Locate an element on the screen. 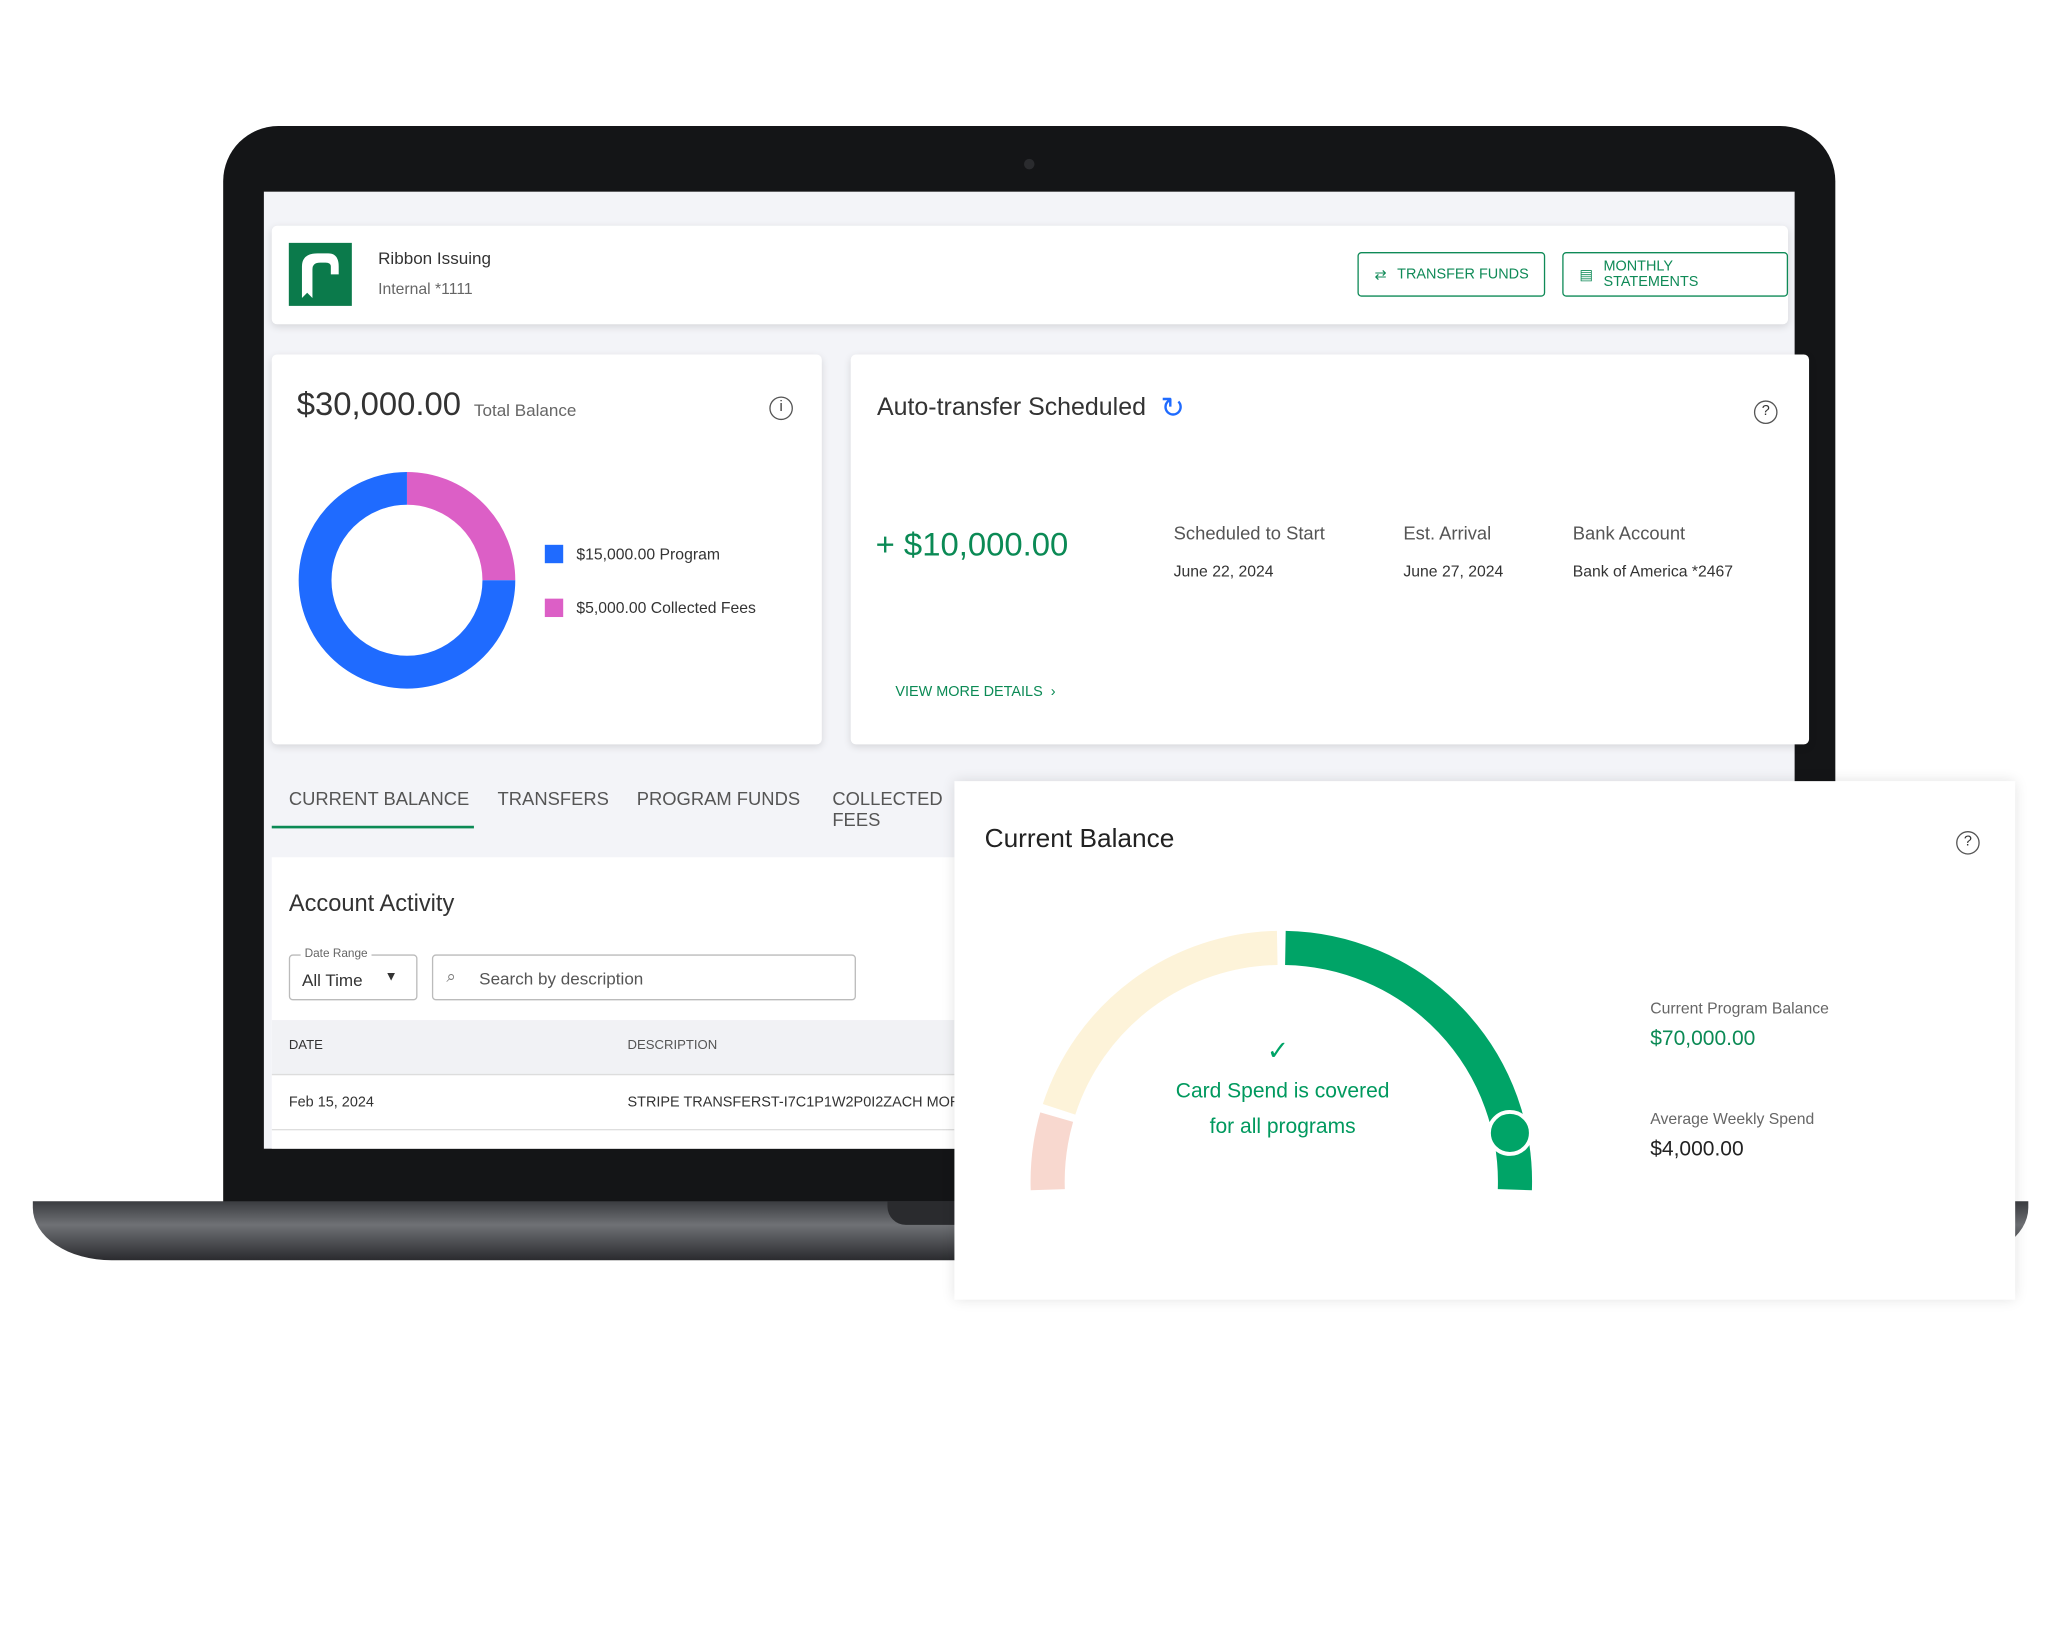 The width and height of the screenshot is (2048, 1640). scheduled-start-label: Scheduled to Start is located at coordinates (1249, 533).